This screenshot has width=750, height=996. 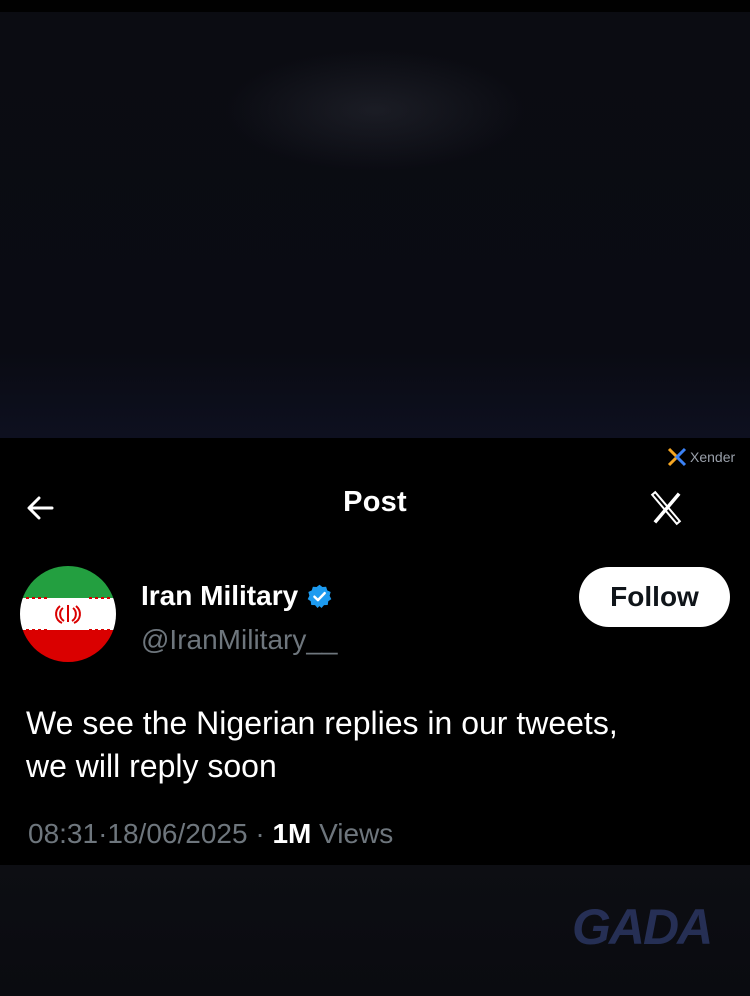 What do you see at coordinates (375, 6) in the screenshot?
I see `top-edge` at bounding box center [375, 6].